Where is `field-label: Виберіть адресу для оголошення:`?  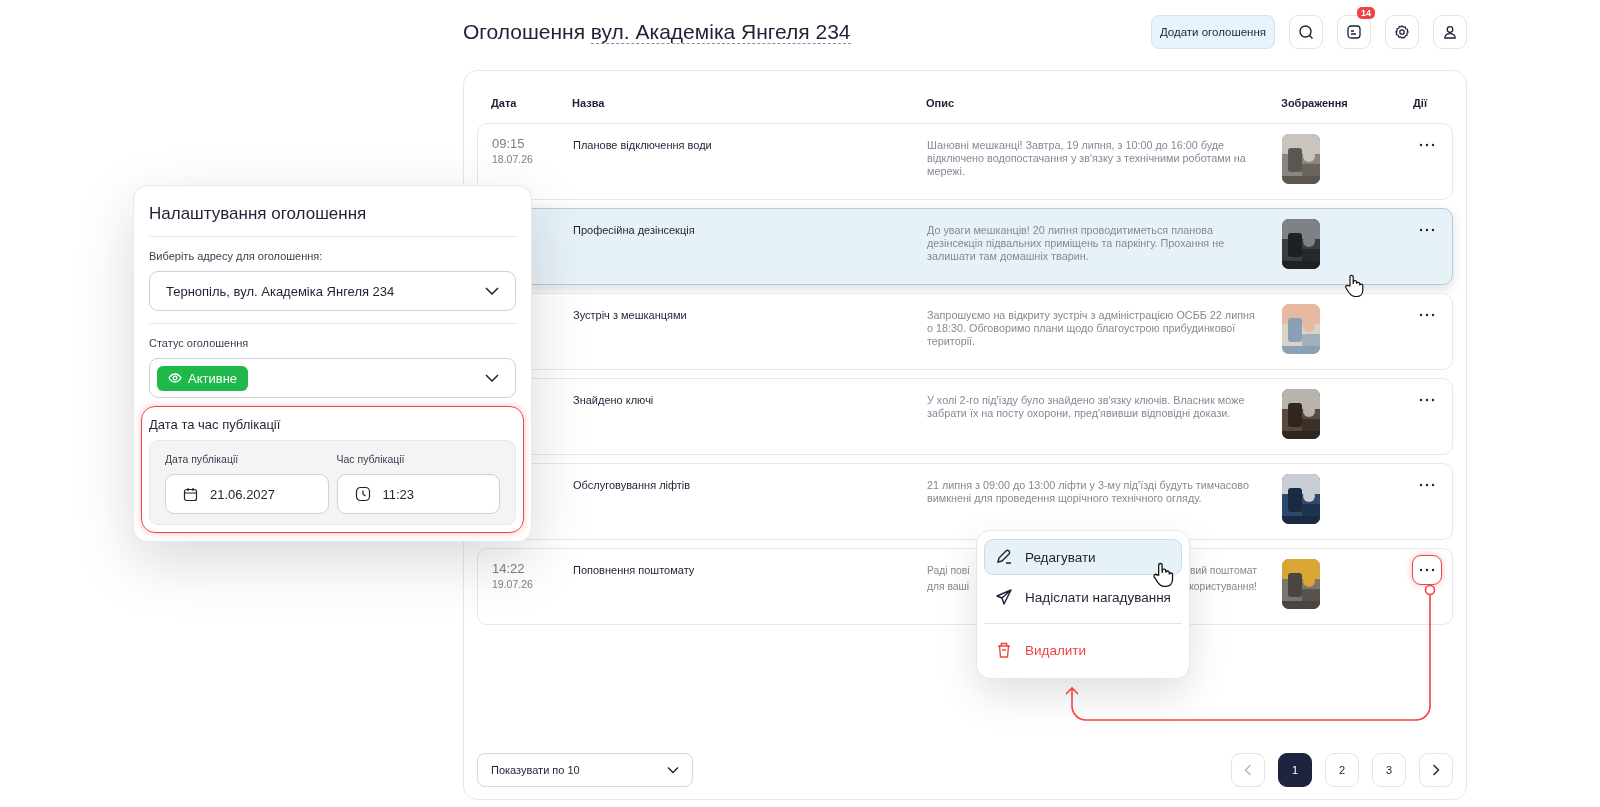 field-label: Виберіть адресу для оголошення: is located at coordinates (236, 256).